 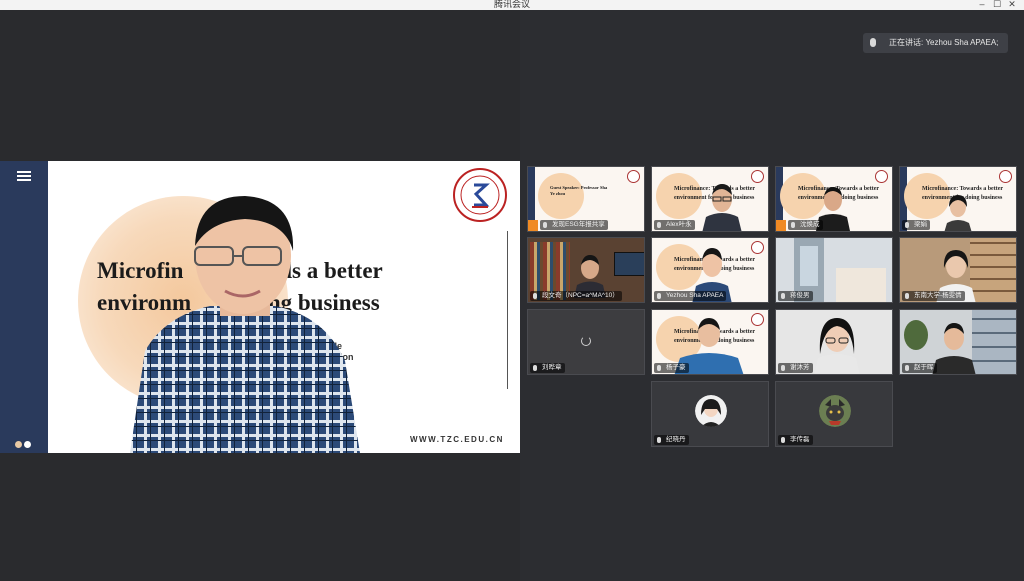 I want to click on slide-pagination-dots, so click(x=24, y=444).